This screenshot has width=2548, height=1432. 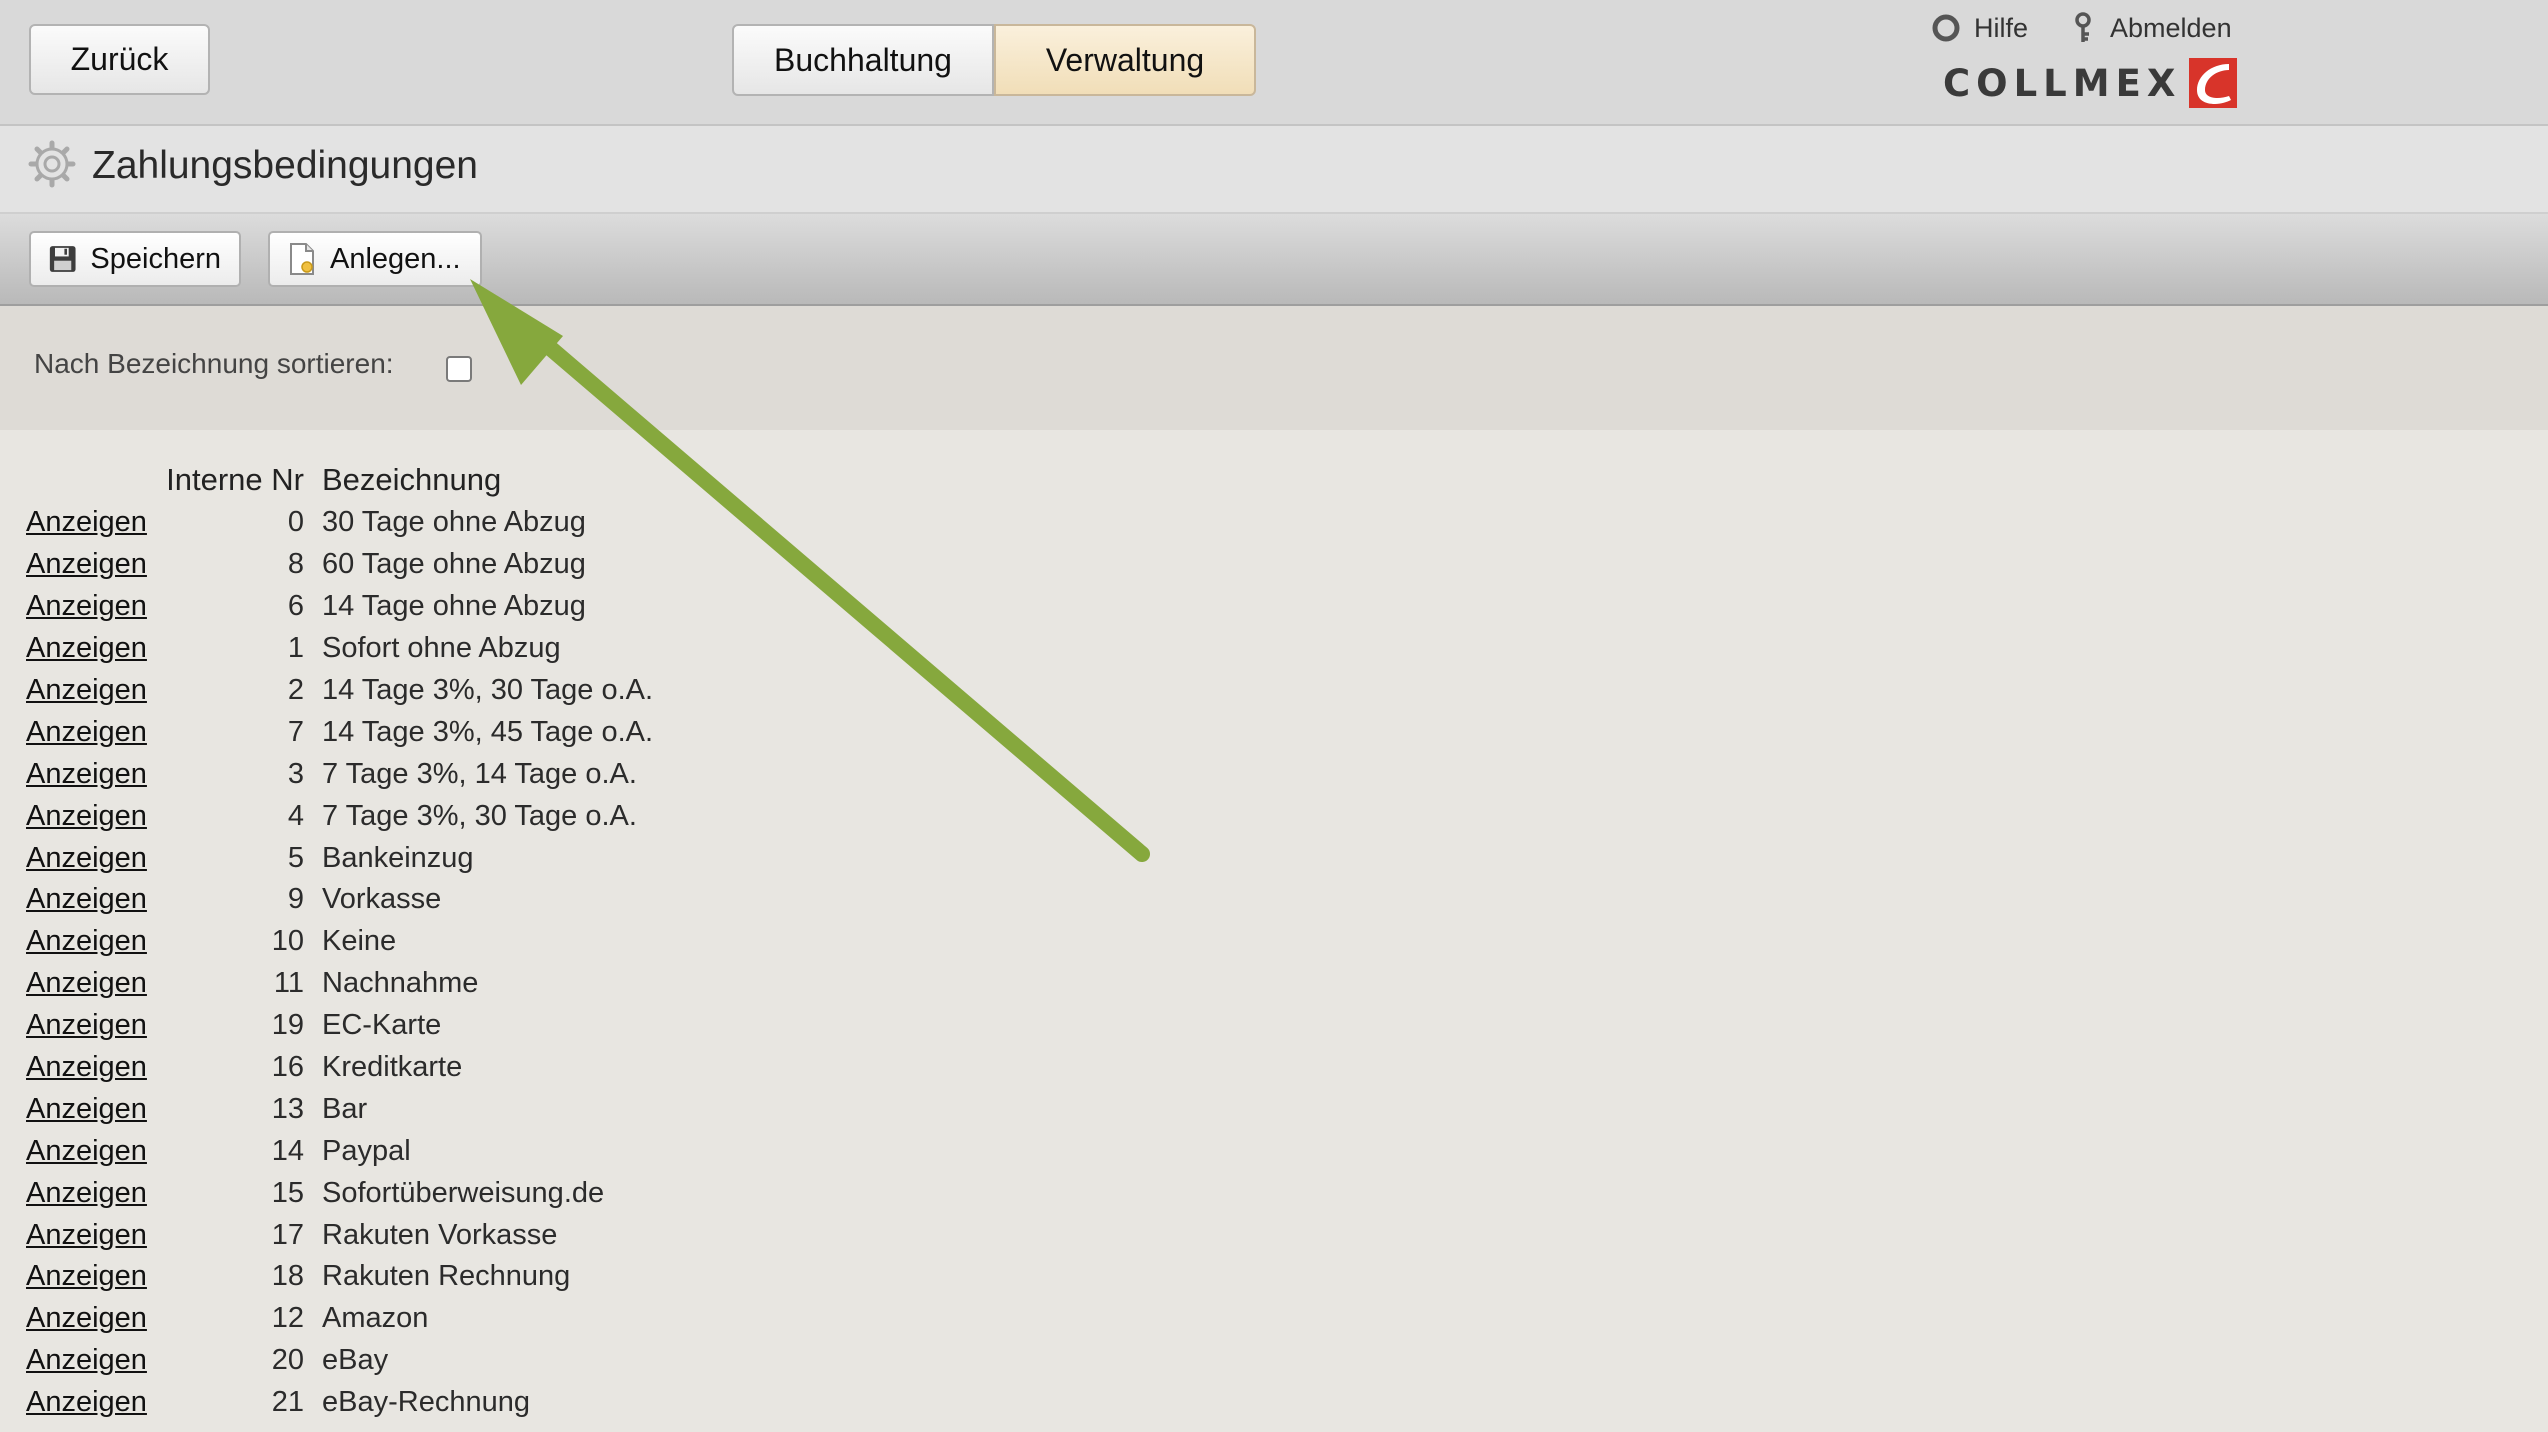 I want to click on table-row: Anzeigen 12 Amazon, so click(x=474, y=1319).